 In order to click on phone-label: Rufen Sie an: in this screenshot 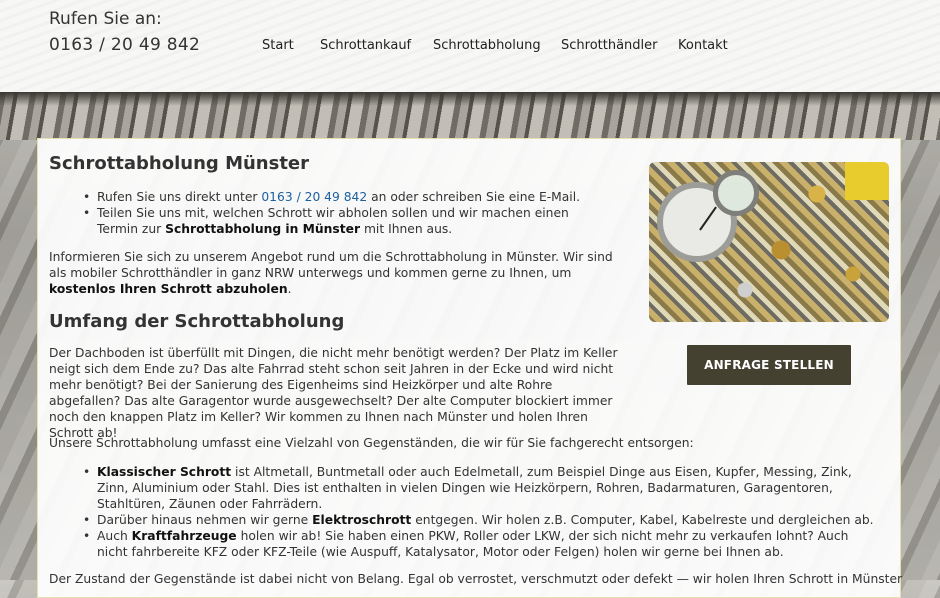, I will do `click(105, 19)`.